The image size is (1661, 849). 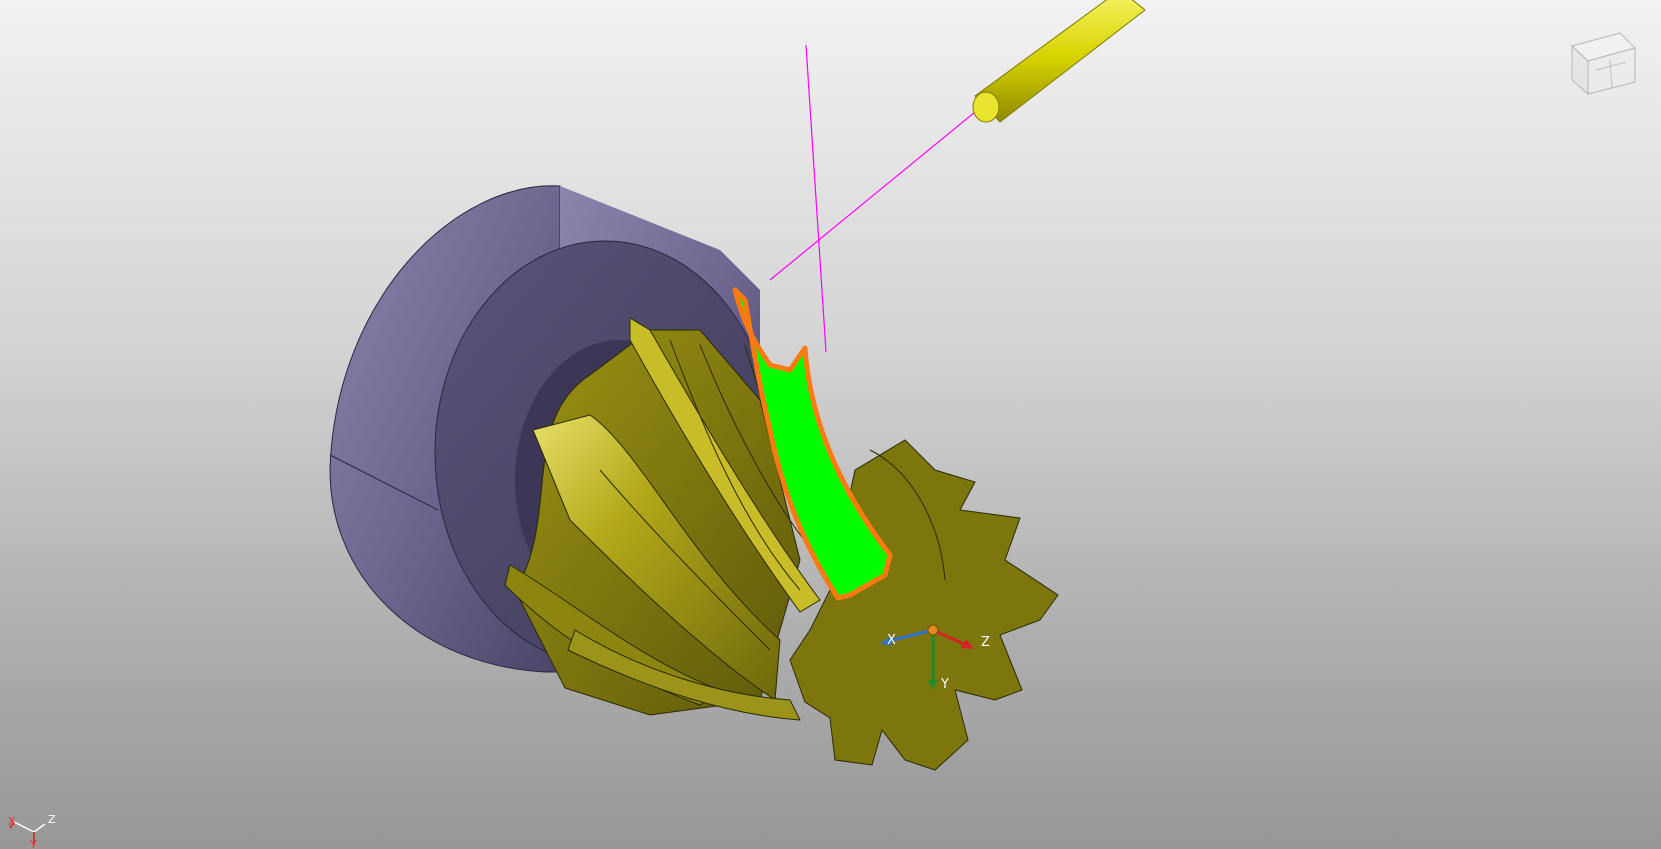 What do you see at coordinates (944, 684) in the screenshot?
I see `triad-y-label: Y` at bounding box center [944, 684].